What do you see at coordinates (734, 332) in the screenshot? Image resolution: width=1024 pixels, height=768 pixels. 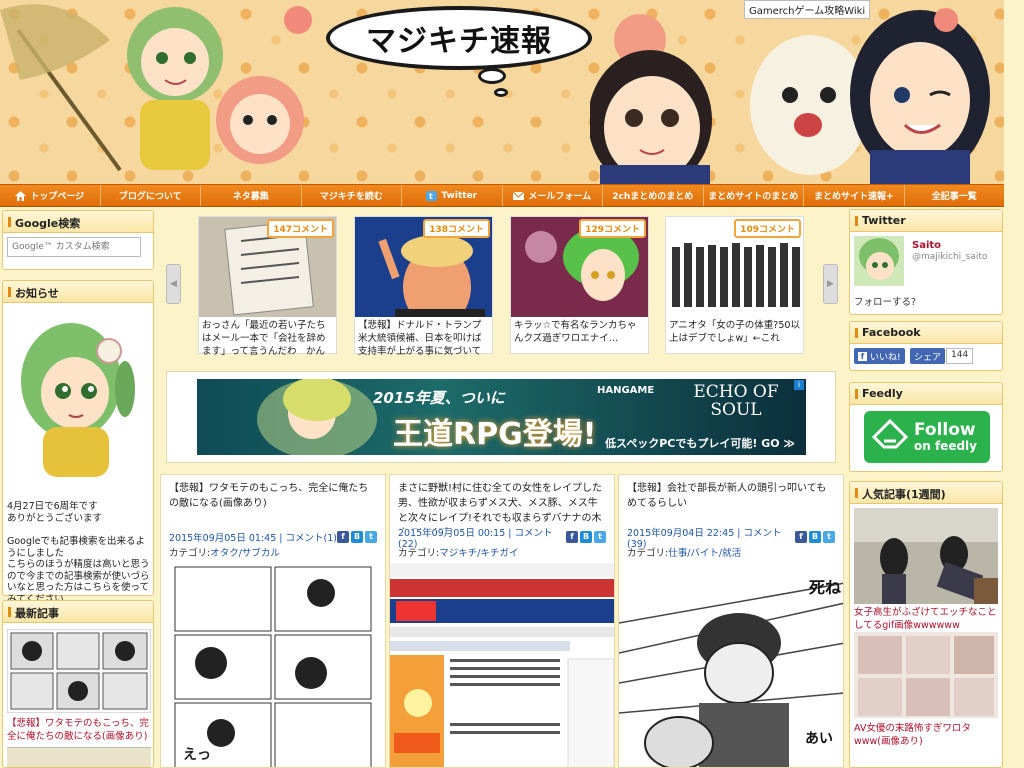 I see `slider-caption: アニオタ「女の子の体重?50以上はデブでしょw」←これ` at bounding box center [734, 332].